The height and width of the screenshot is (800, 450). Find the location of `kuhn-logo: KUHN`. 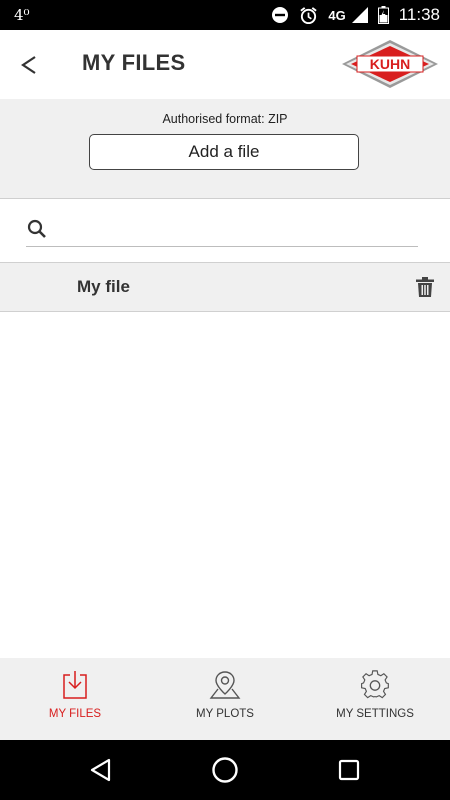

kuhn-logo: KUHN is located at coordinates (390, 64).